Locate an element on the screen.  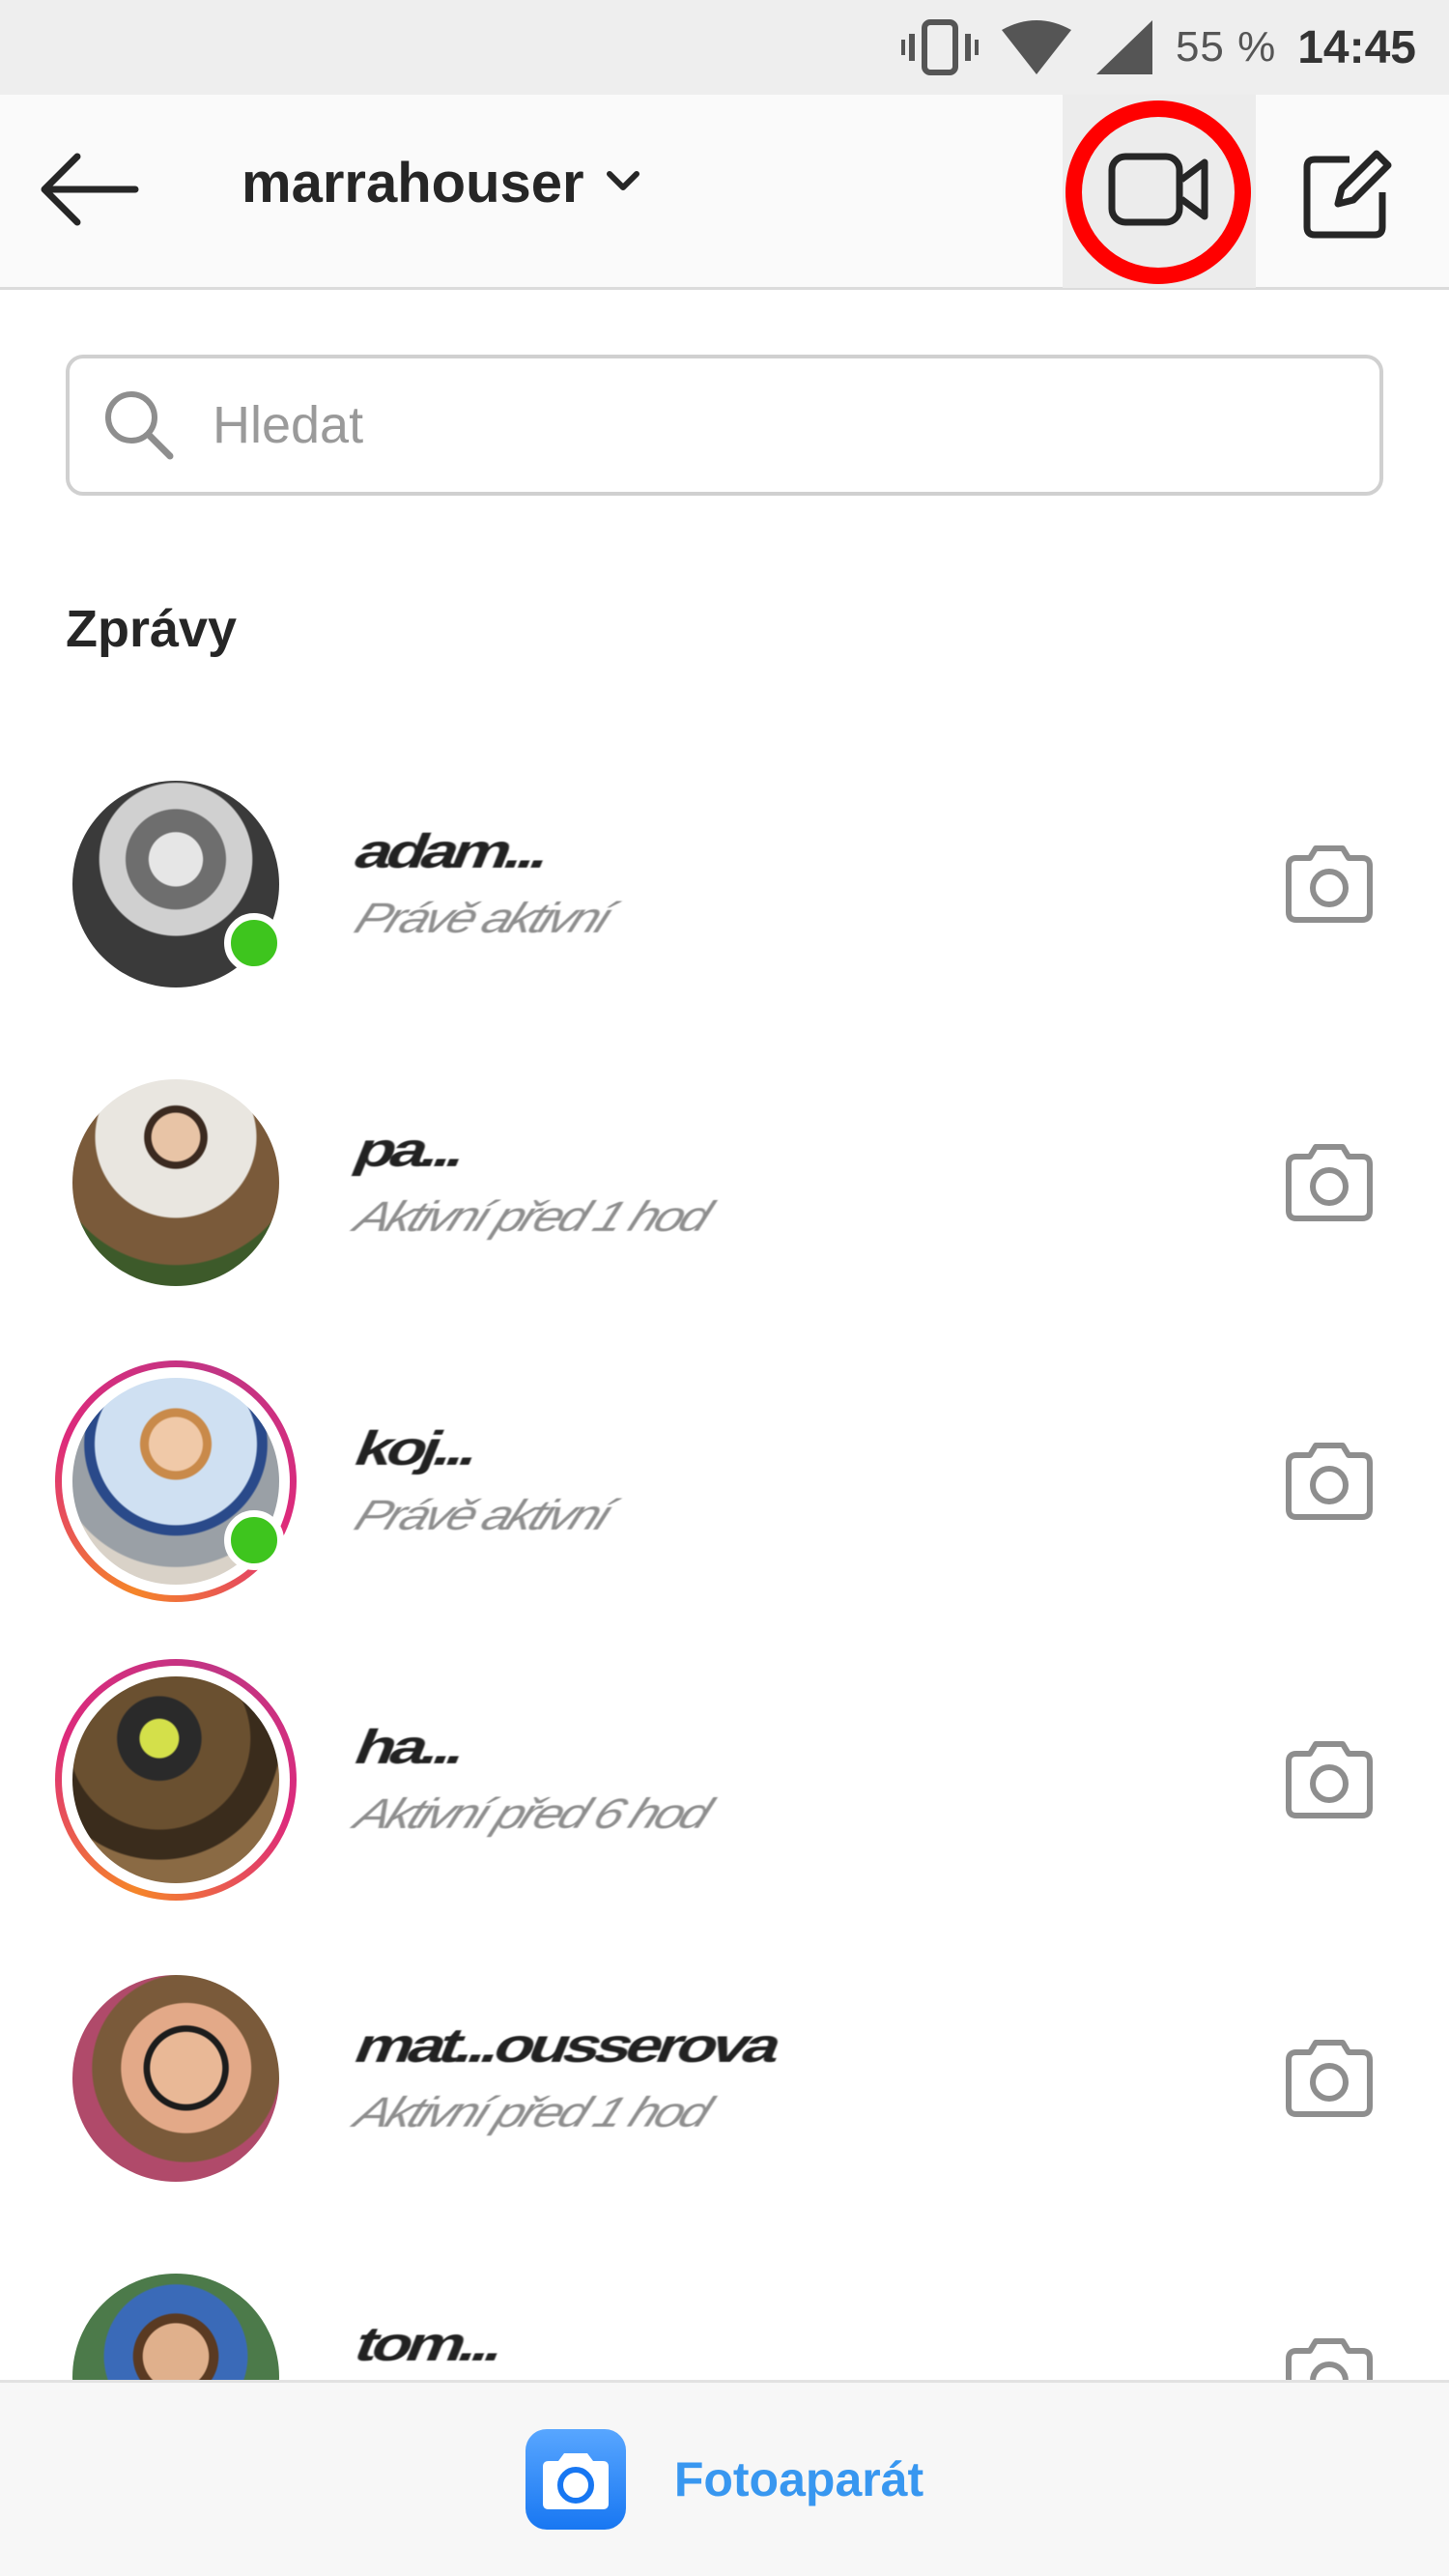
signal-icon is located at coordinates (1124, 47).